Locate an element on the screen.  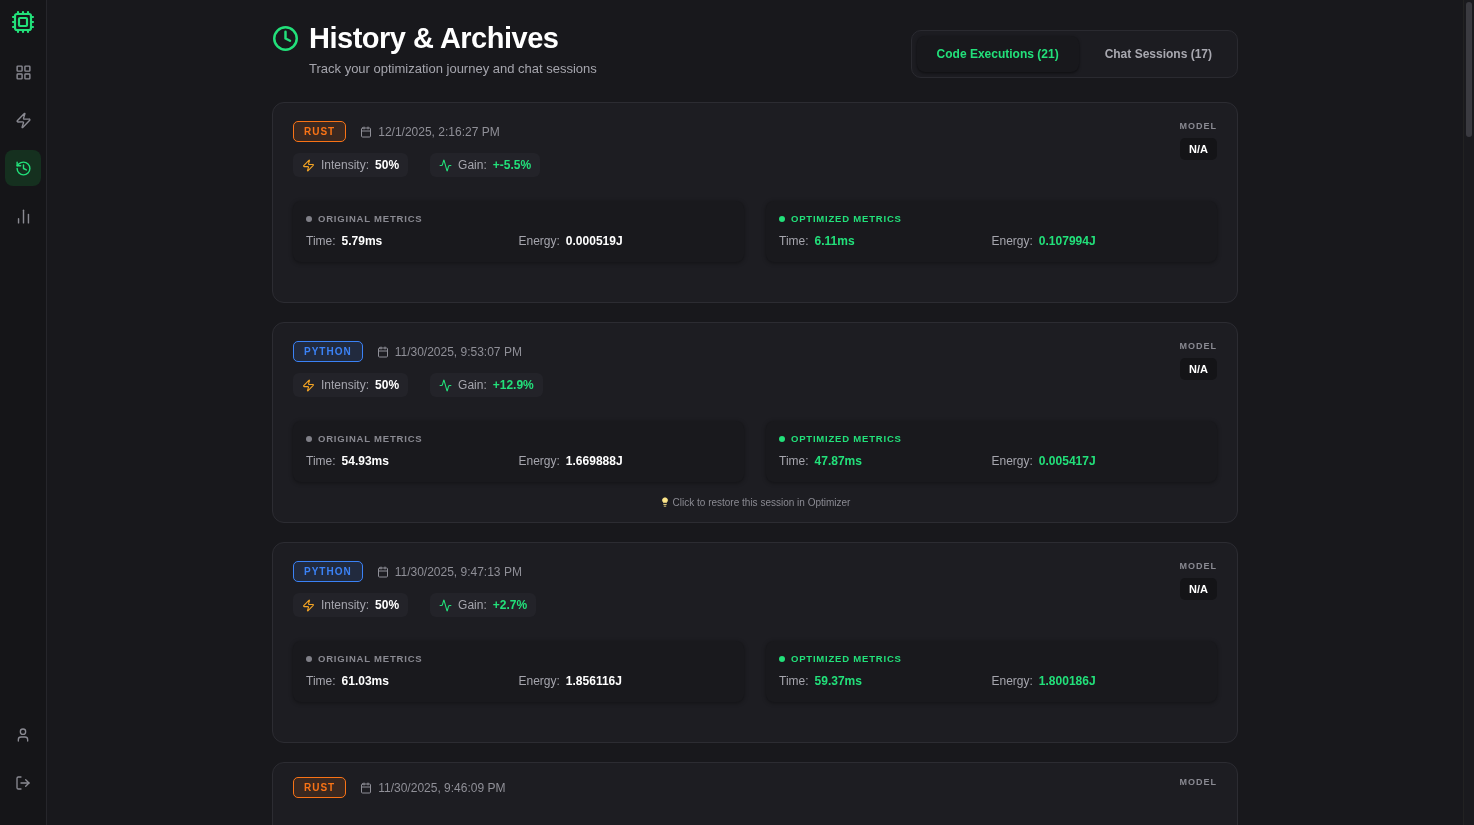
page-title: History & Archives is located at coordinates (434, 38).